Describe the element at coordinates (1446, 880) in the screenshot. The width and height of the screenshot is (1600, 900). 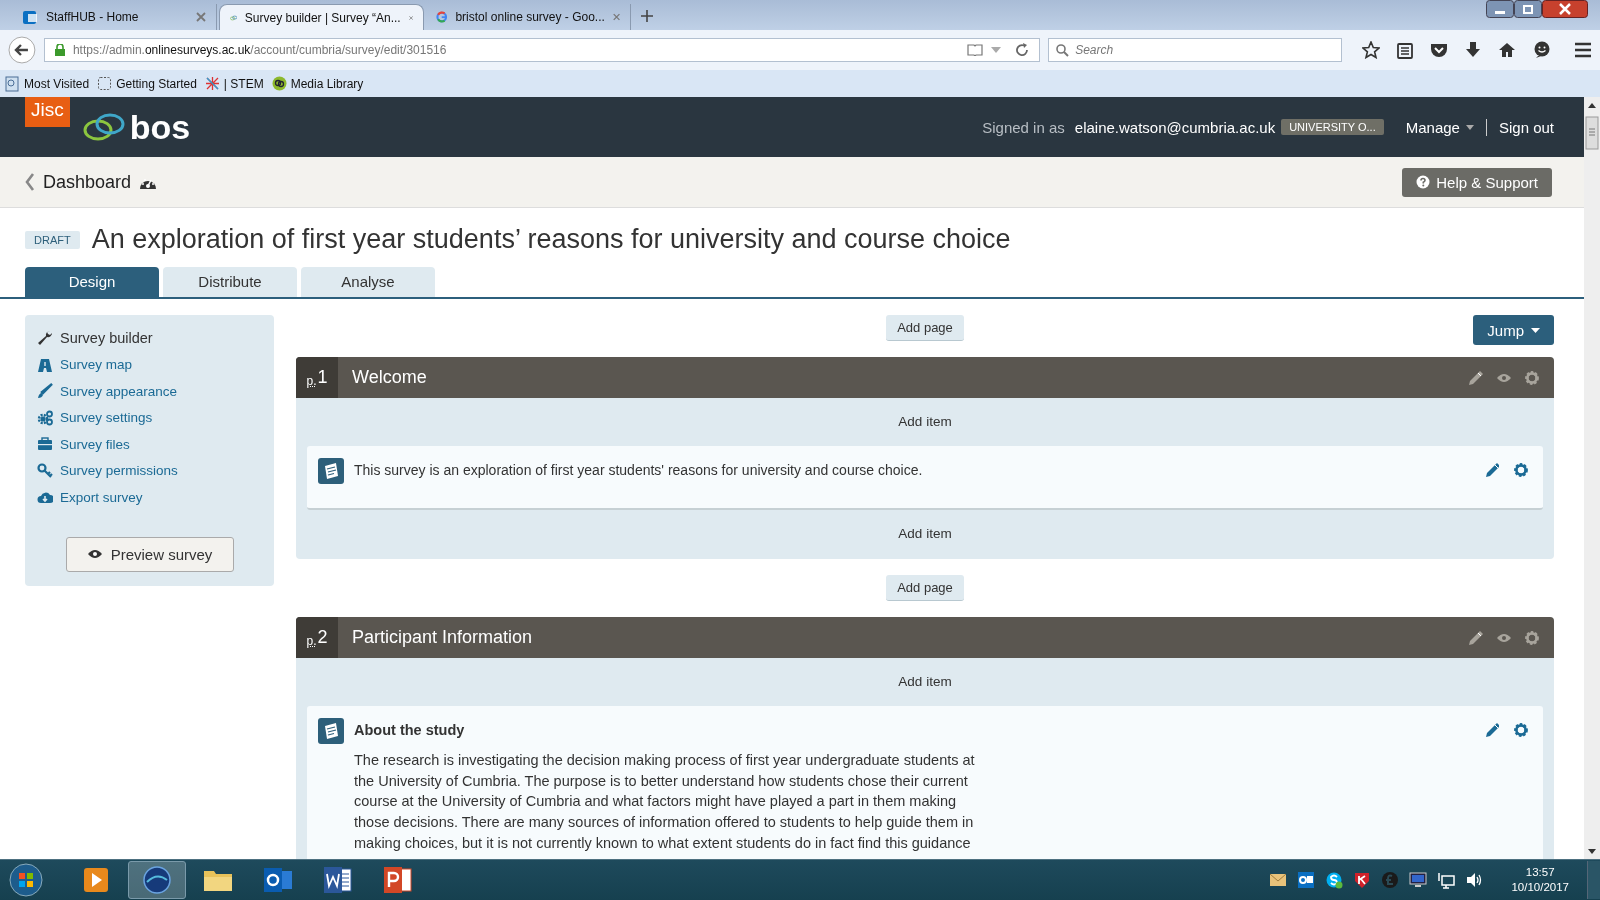
I see `network-icon` at that location.